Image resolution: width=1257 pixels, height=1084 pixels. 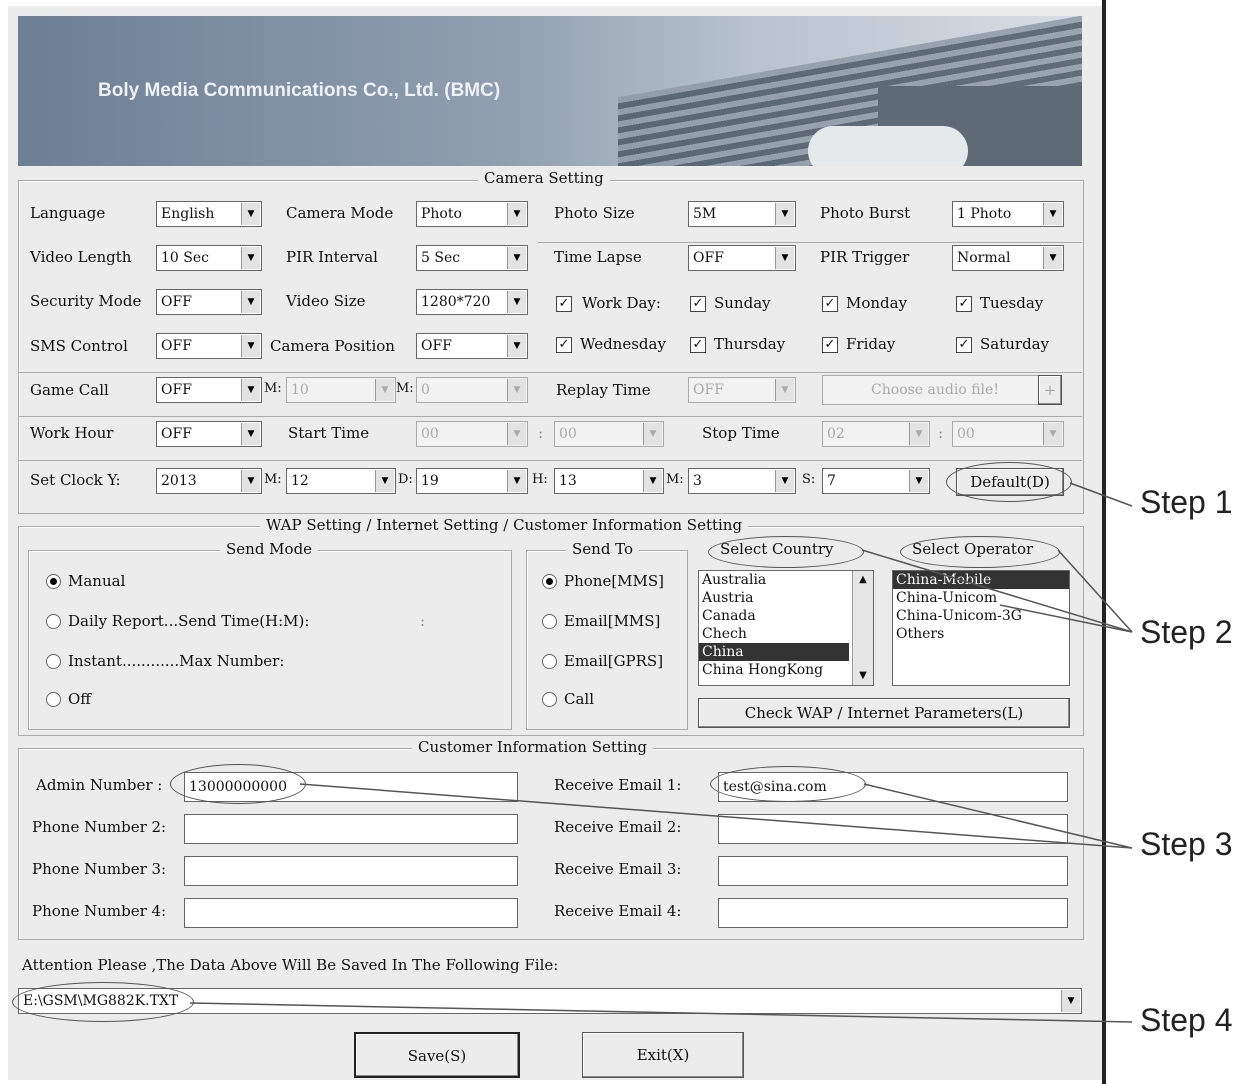 What do you see at coordinates (472, 390) in the screenshot?
I see `game-call-n-select: 0 ▼` at bounding box center [472, 390].